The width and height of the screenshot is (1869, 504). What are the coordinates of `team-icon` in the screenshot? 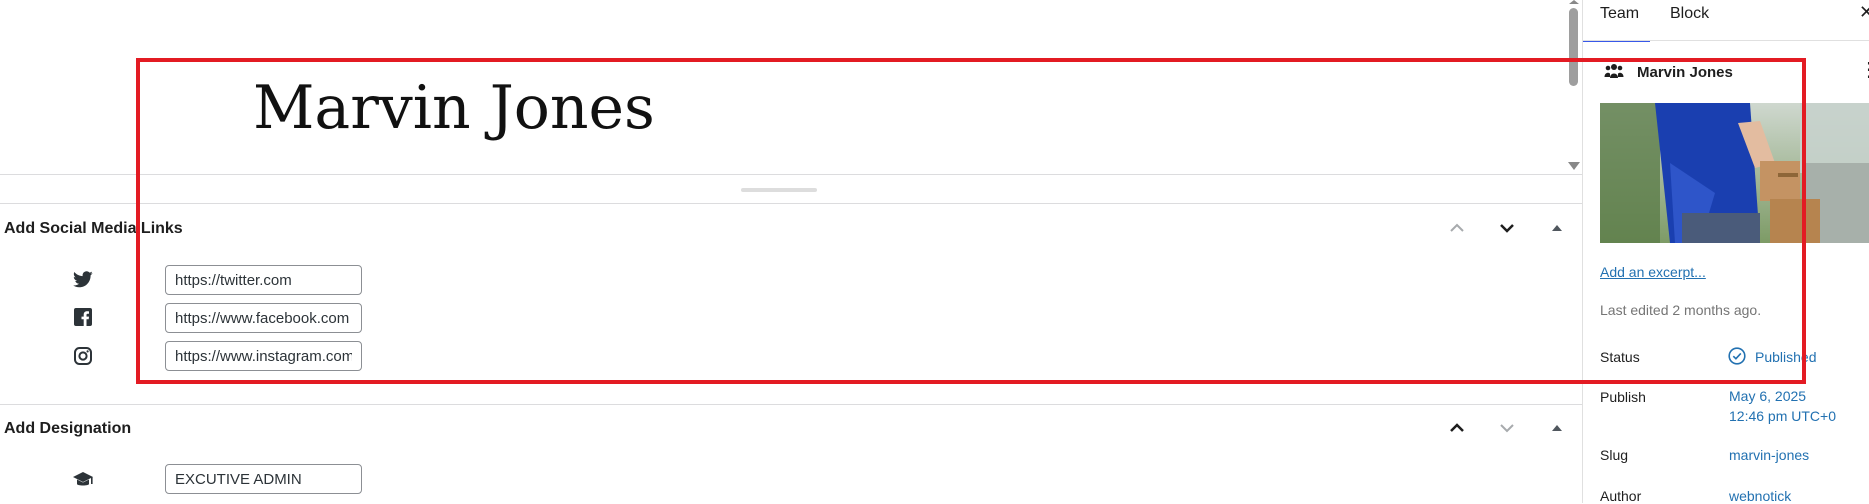 It's located at (1614, 71).